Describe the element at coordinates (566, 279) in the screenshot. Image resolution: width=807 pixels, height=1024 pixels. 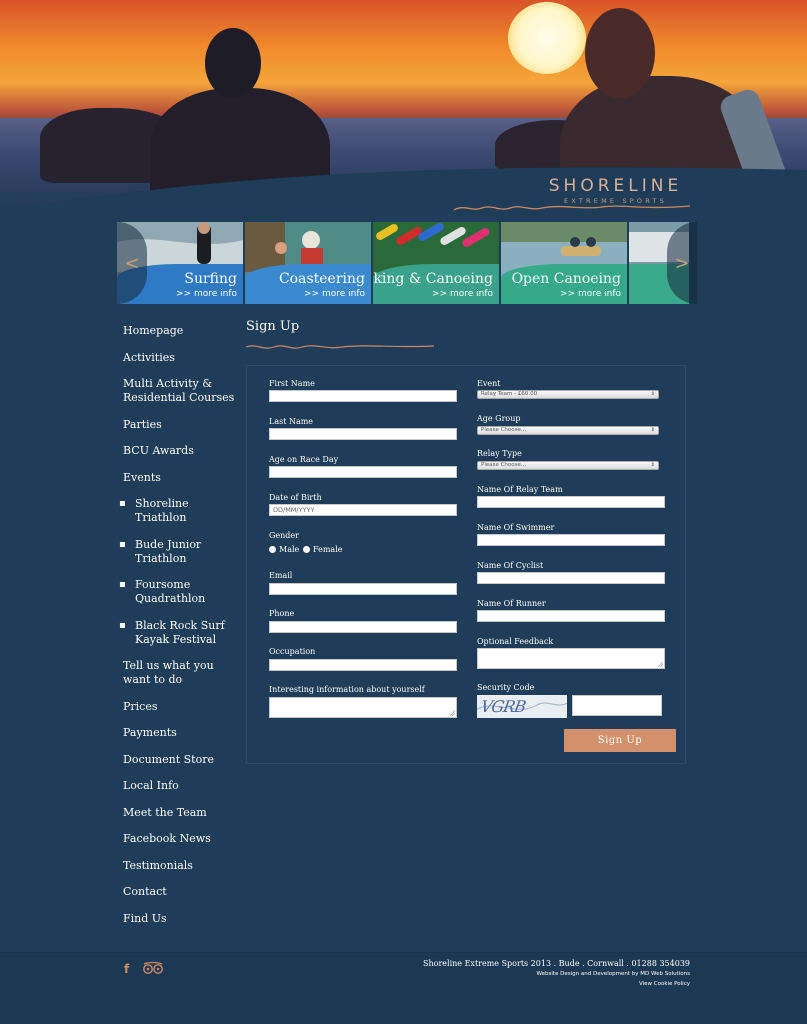
I see `slide-title: Open Canoeing` at that location.